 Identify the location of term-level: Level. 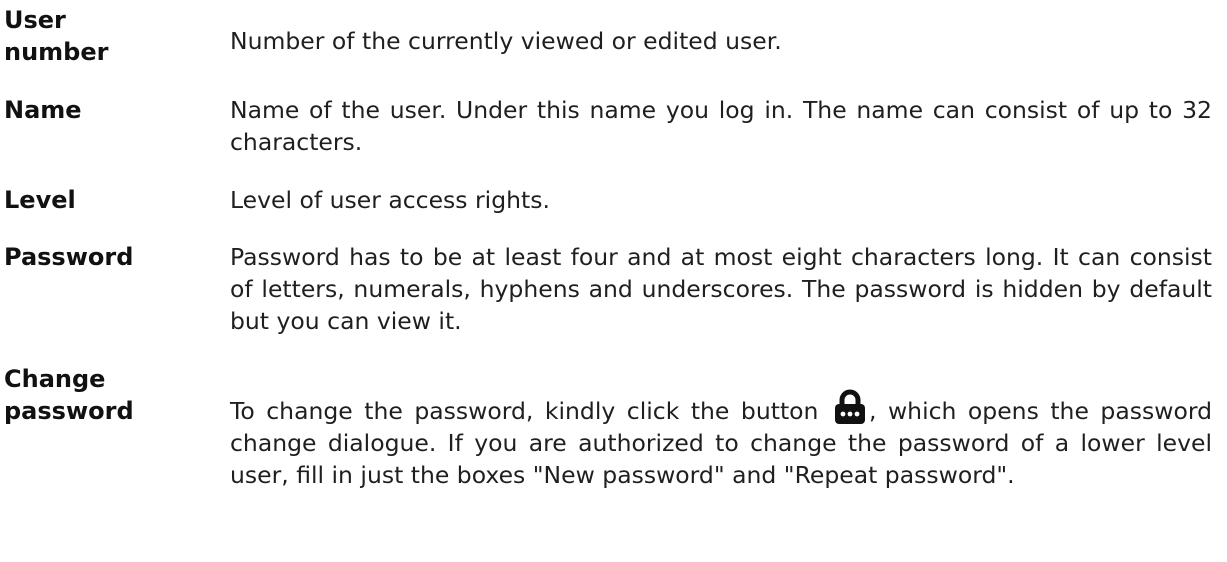
(40, 200).